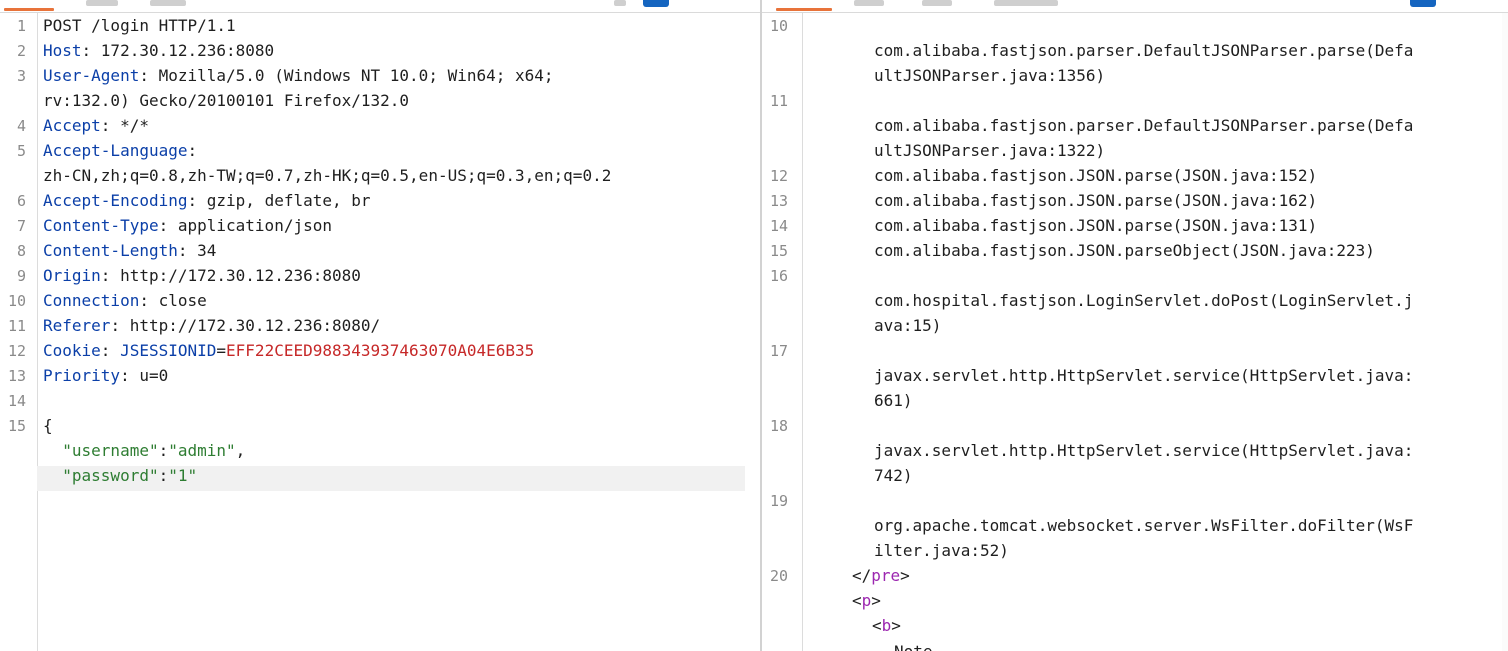 The width and height of the screenshot is (1508, 651). Describe the element at coordinates (893, 400) in the screenshot. I see `stack-text: 661)` at that location.